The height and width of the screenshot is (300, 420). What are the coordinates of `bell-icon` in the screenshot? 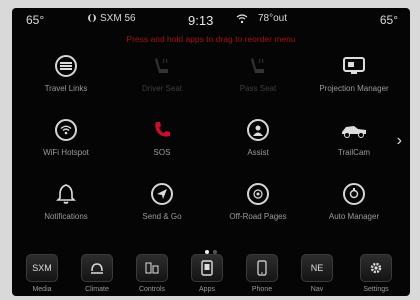 It's located at (66, 194).